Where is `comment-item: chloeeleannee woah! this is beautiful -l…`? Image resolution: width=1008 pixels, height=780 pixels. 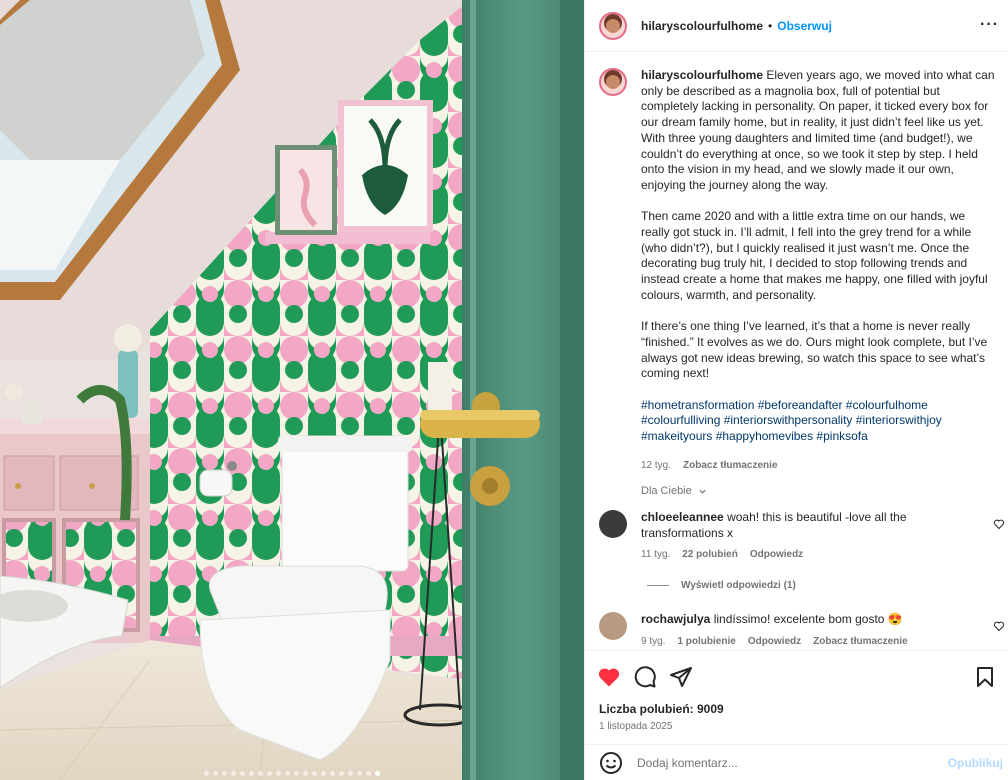 comment-item: chloeeleannee woah! this is beautiful -l… is located at coordinates (803, 536).